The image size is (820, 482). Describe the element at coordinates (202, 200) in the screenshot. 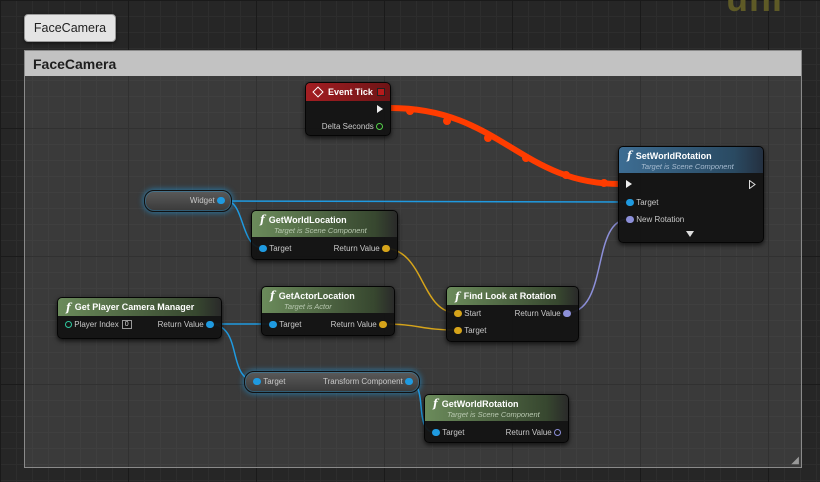

I see `widget-label: Widget` at that location.